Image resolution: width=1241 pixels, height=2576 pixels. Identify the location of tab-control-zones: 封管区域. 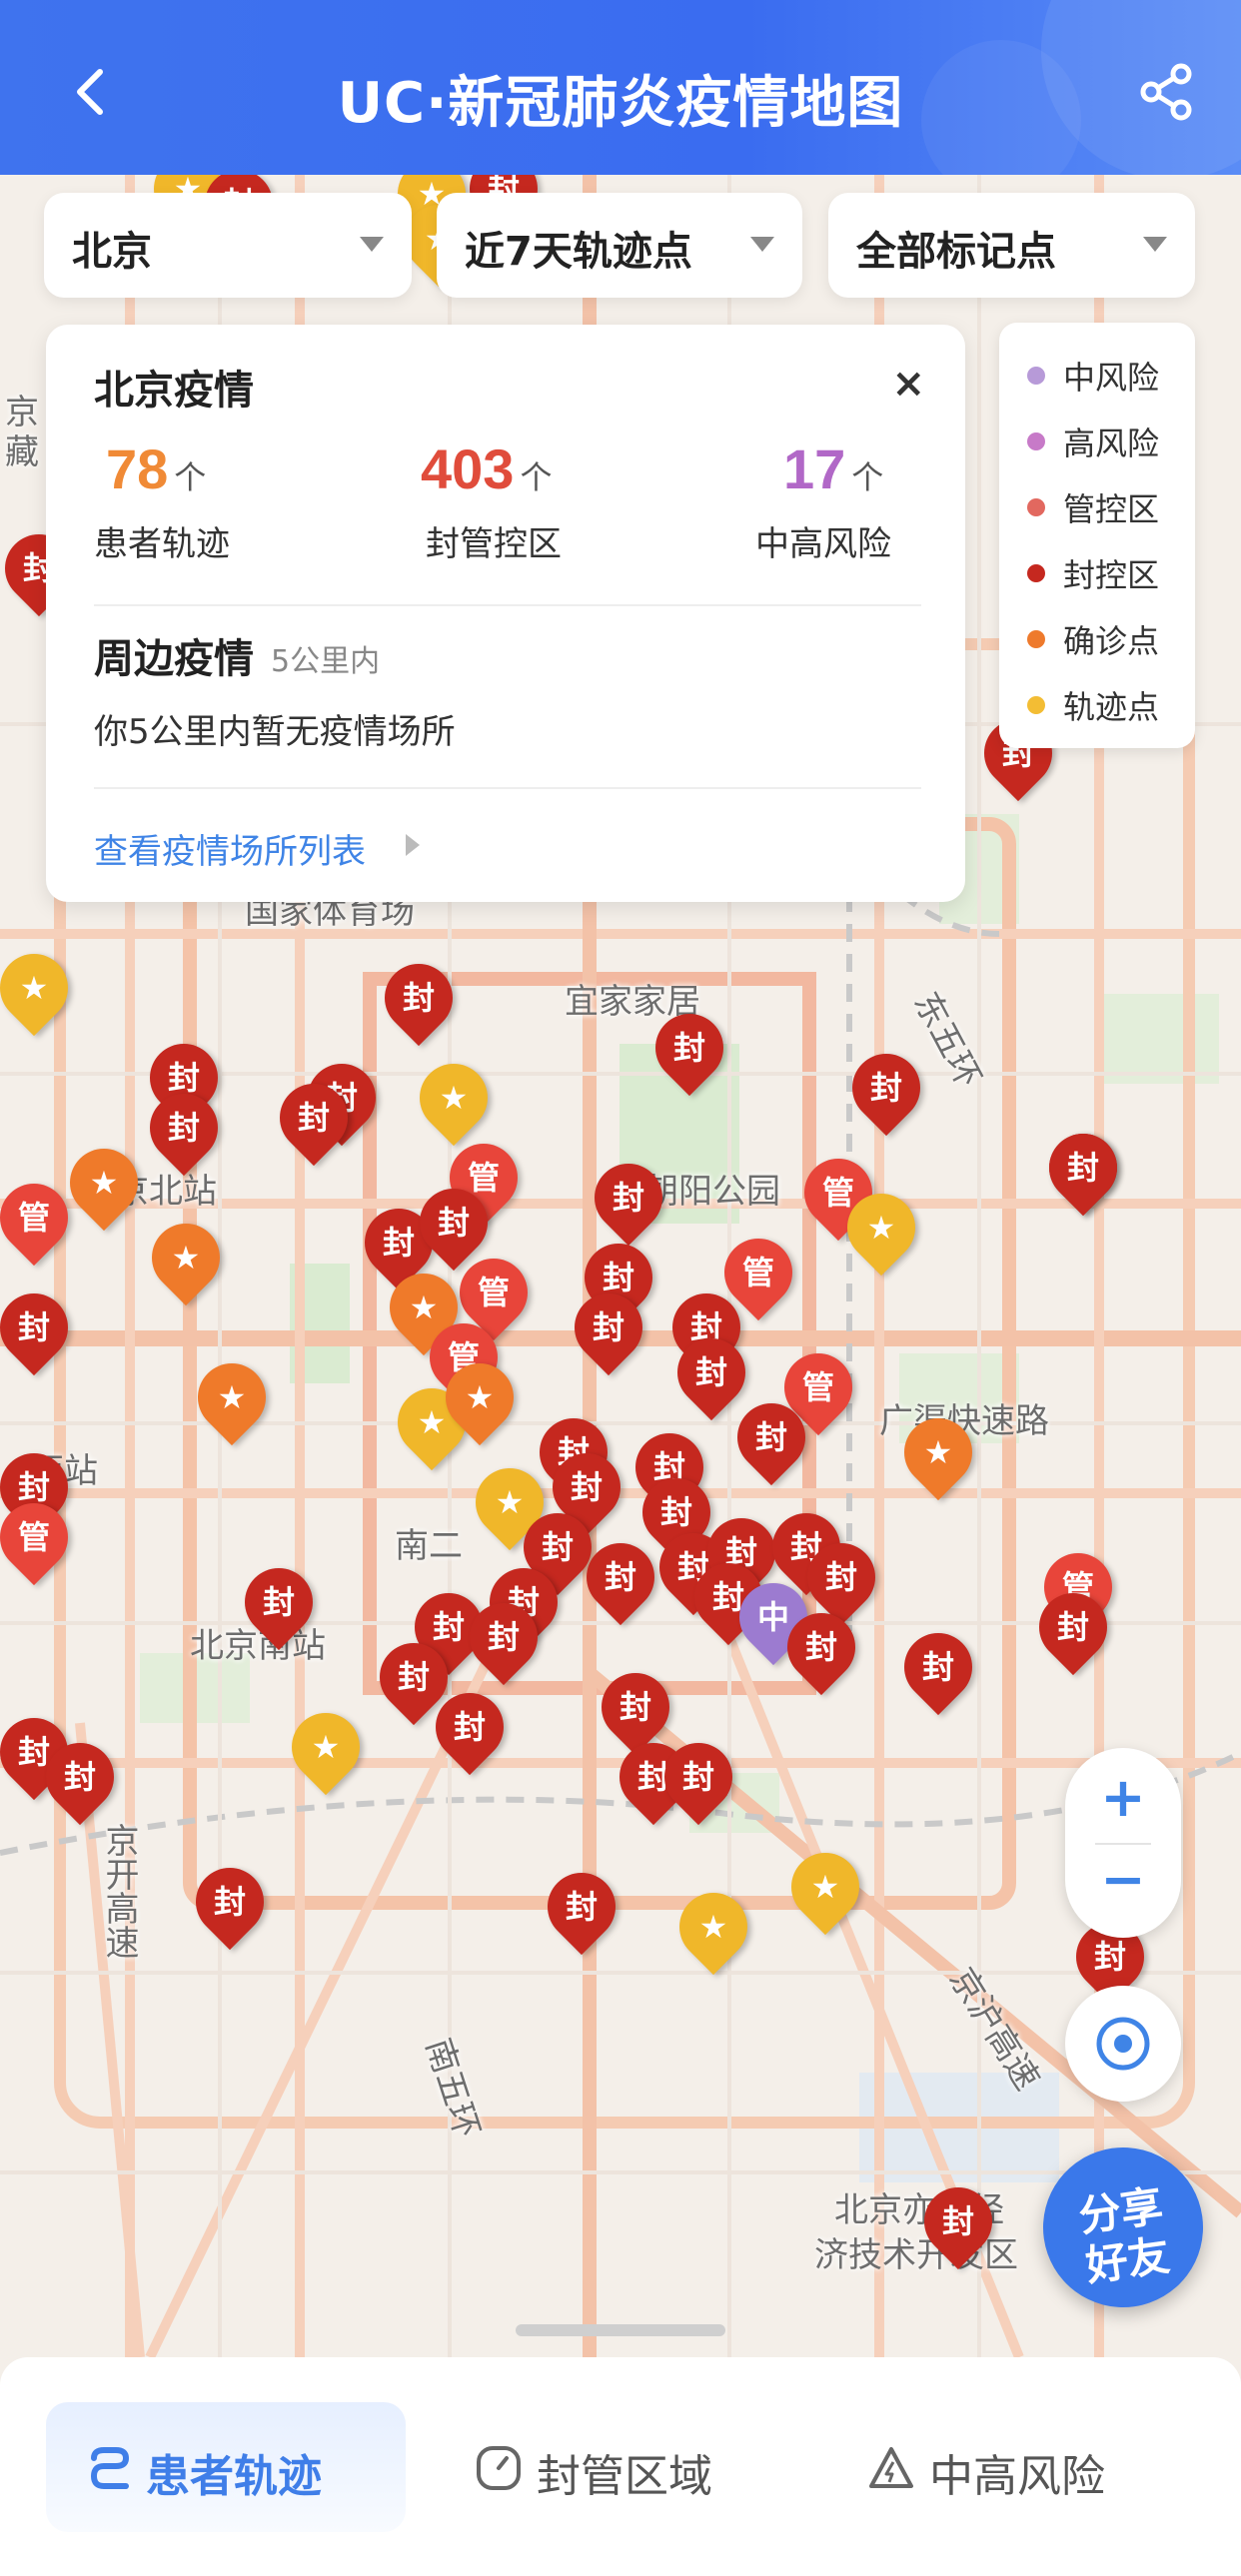
(624, 2467).